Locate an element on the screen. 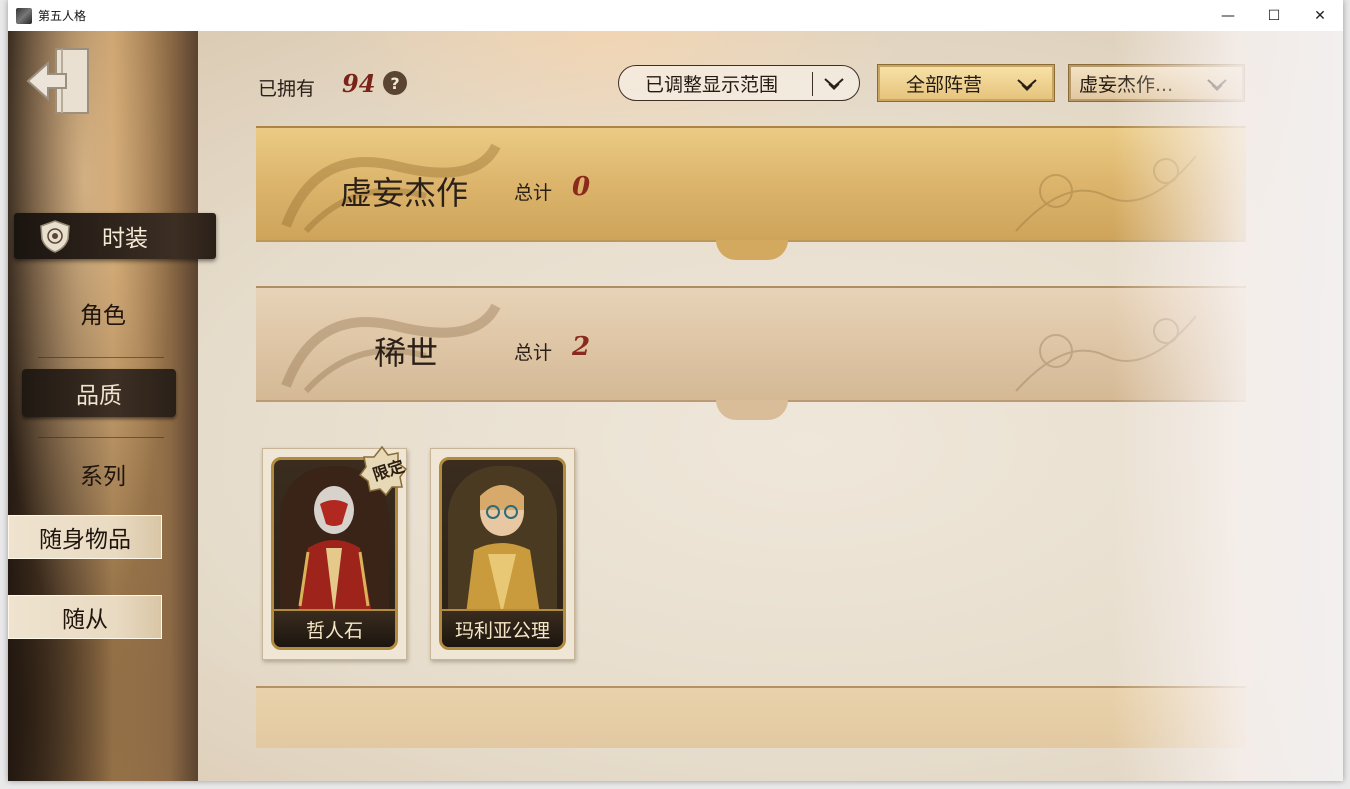  card-name: 哲人石 is located at coordinates (334, 628).